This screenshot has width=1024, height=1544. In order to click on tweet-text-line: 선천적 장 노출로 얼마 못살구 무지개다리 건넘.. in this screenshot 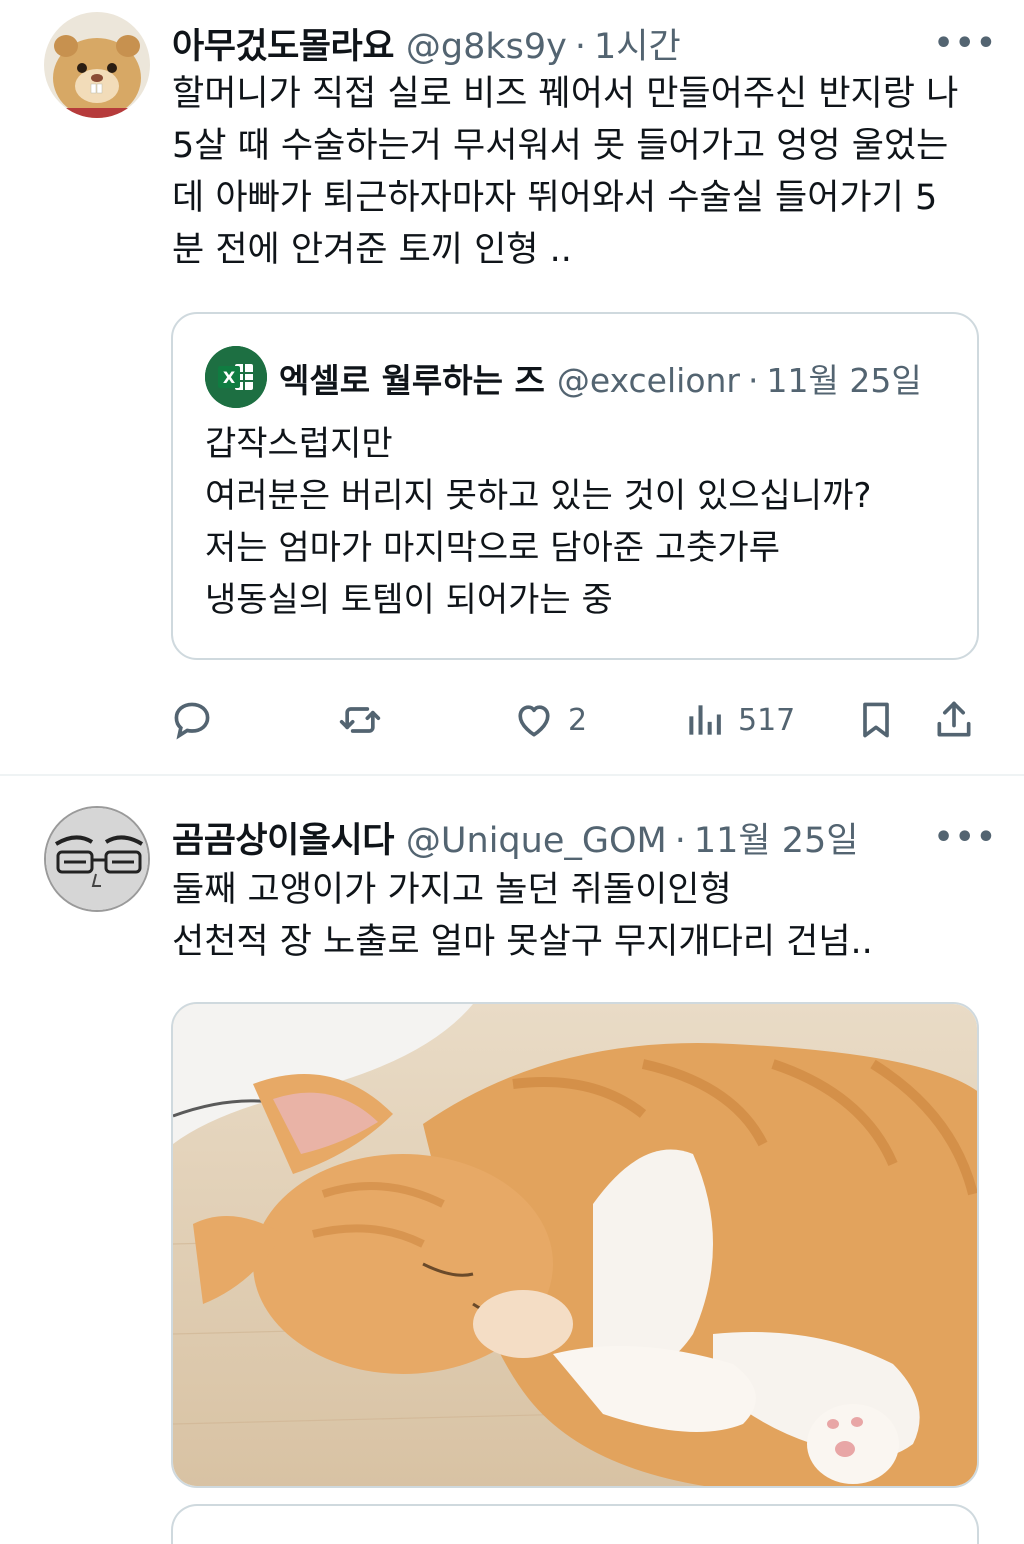, I will do `click(522, 942)`.